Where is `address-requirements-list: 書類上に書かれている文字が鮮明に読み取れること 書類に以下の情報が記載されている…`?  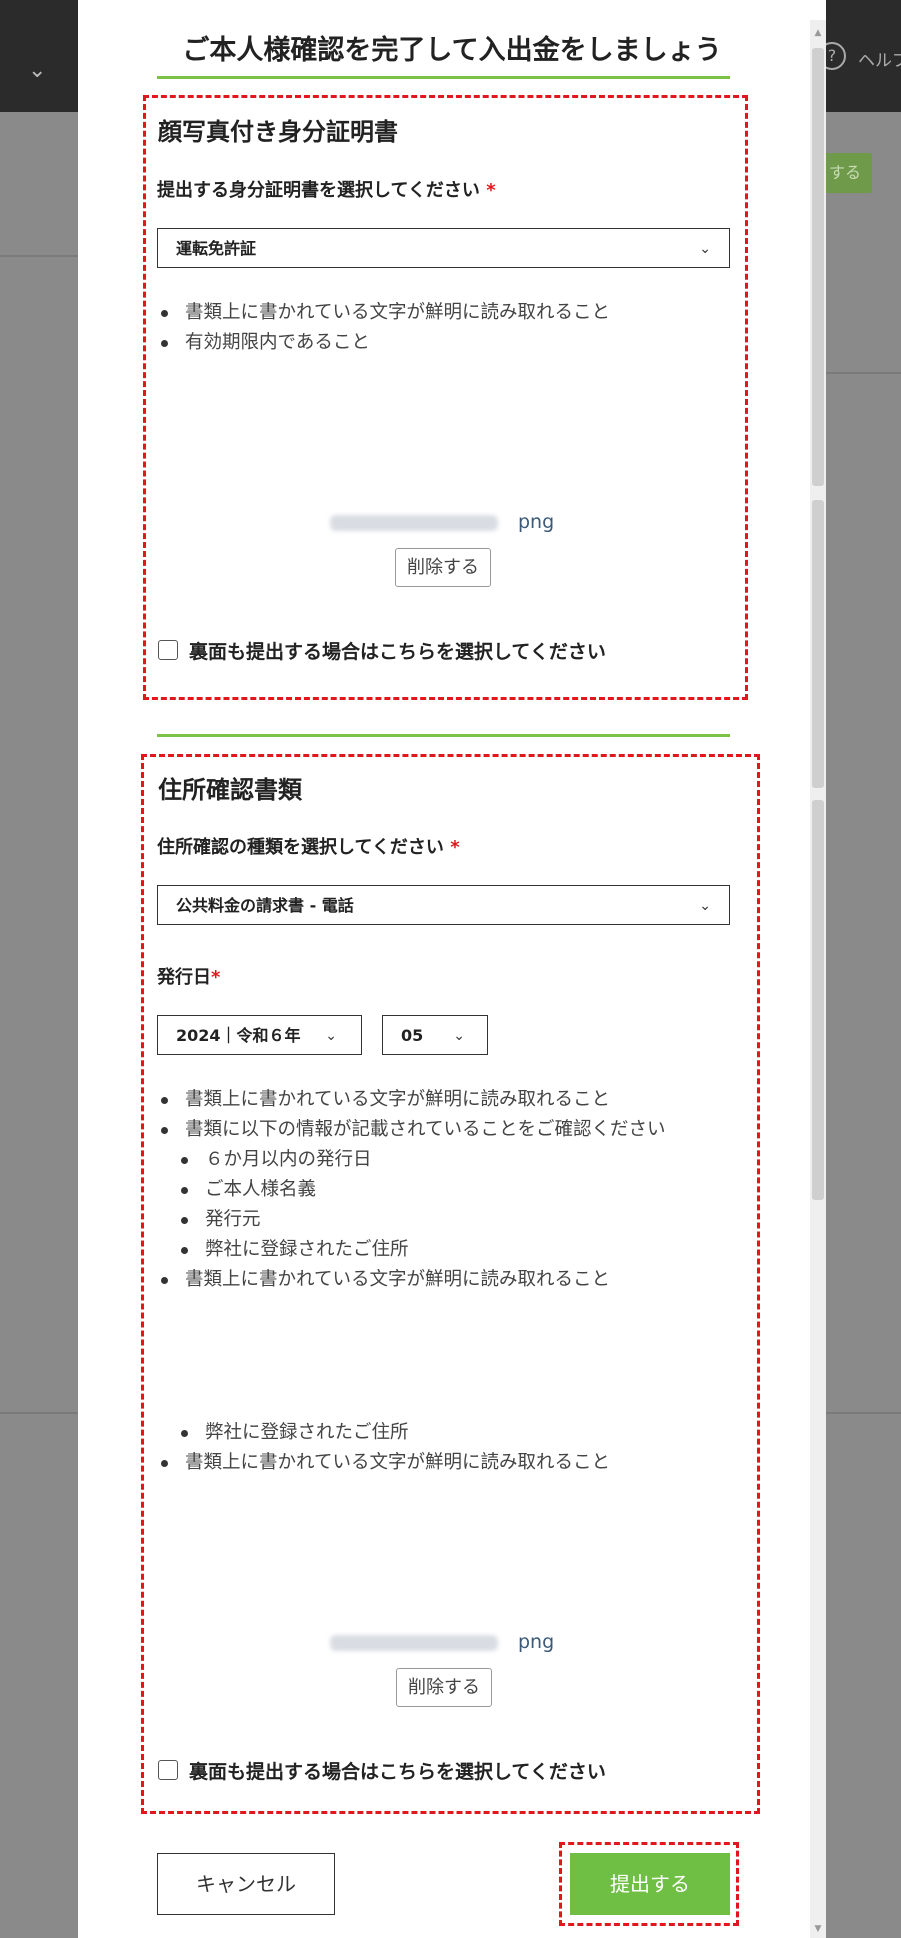
address-requirements-list: 書類上に書かれている文字が鮮明に読み取れること 書類に以下の情報が記載されている… is located at coordinates (411, 1190).